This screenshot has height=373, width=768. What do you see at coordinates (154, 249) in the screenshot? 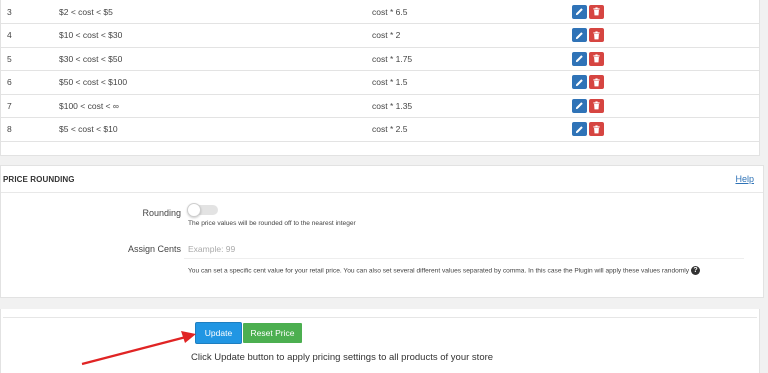
I see `assign-cents-label: Assign Cents` at bounding box center [154, 249].